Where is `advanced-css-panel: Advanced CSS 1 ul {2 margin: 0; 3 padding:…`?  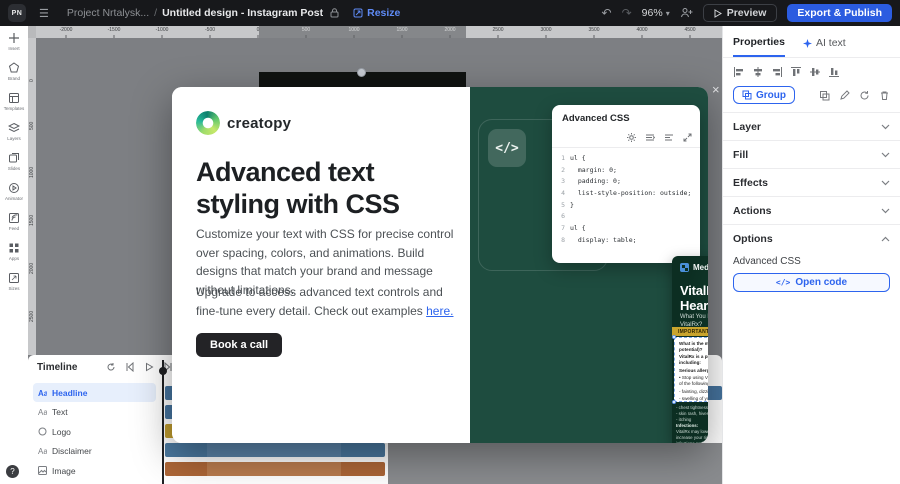 advanced-css-panel: Advanced CSS 1 ul {2 margin: 0; 3 padding:… is located at coordinates (626, 184).